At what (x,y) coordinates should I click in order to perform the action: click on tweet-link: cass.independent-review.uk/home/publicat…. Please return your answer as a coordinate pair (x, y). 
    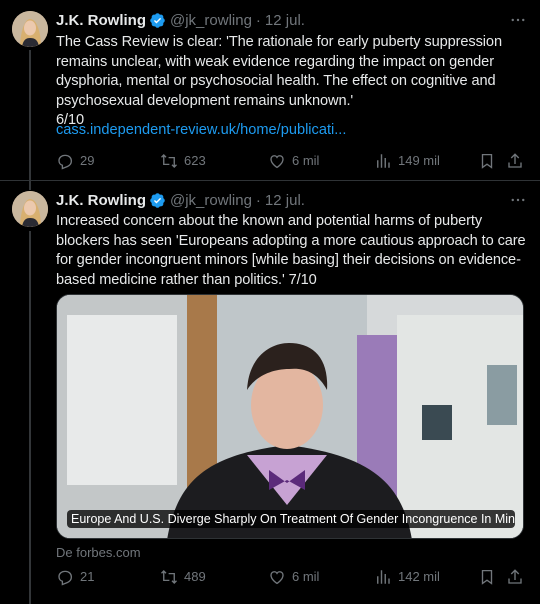
    Looking at the image, I should click on (201, 130).